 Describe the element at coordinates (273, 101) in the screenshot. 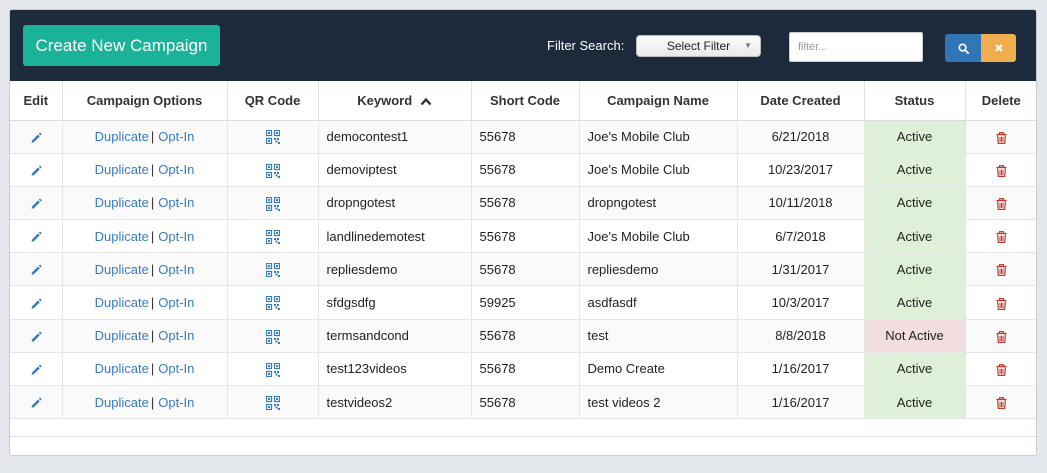

I see `header-qr-code: QR Code` at that location.